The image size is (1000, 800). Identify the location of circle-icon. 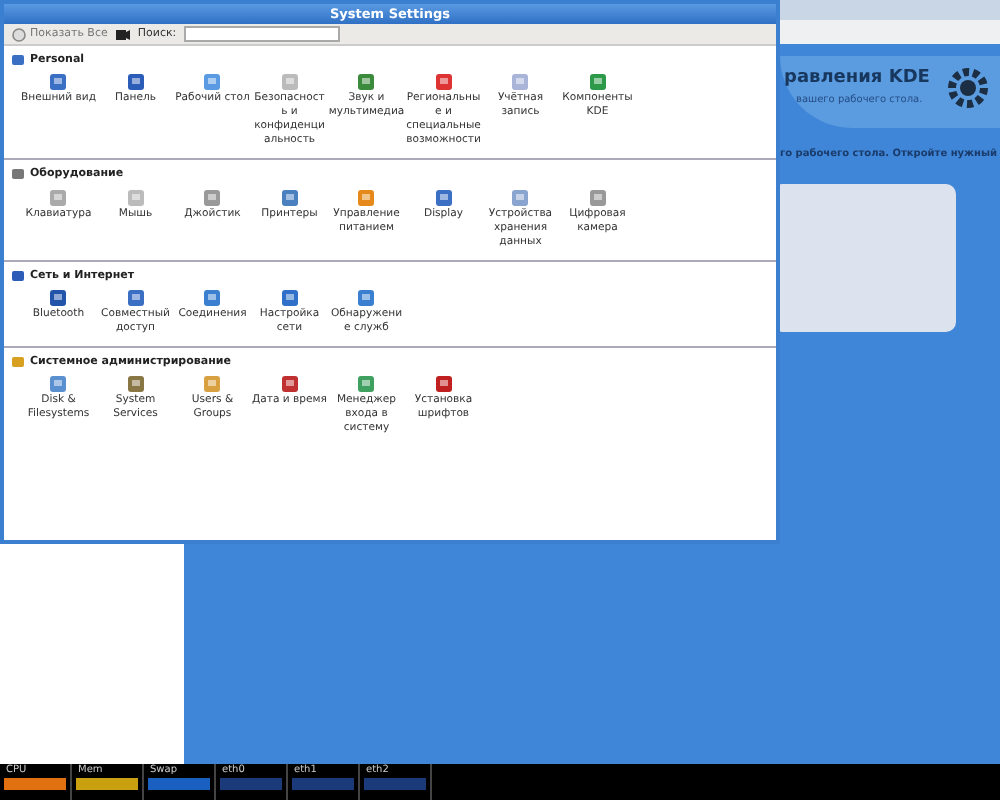
(19, 34).